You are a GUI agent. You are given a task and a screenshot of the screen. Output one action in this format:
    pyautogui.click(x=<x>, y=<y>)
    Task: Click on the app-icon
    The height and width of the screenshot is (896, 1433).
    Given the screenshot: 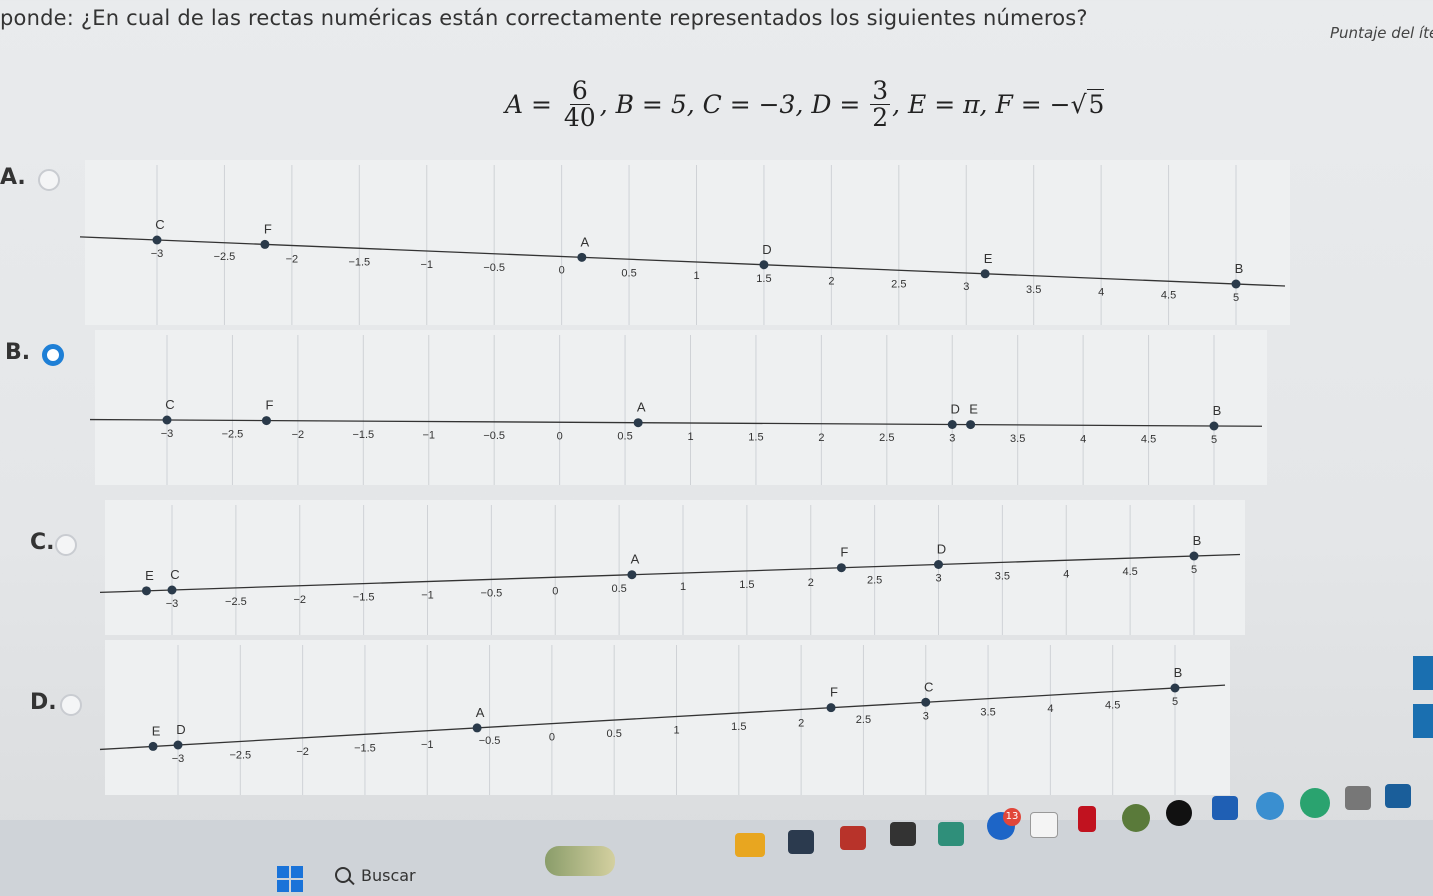 What is the action you would take?
    pyautogui.click(x=903, y=834)
    